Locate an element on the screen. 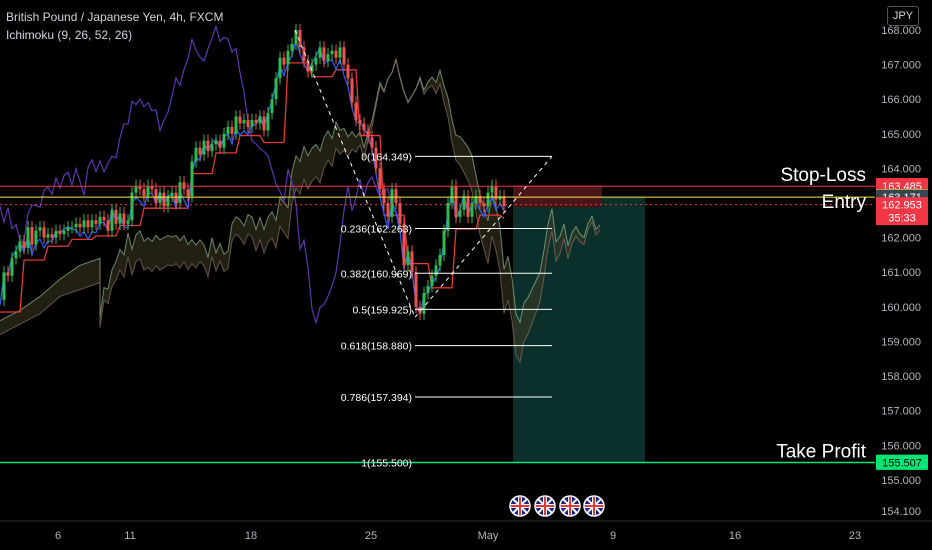 The width and height of the screenshot is (932, 550). x-axis-tick-label: 23 is located at coordinates (855, 536).